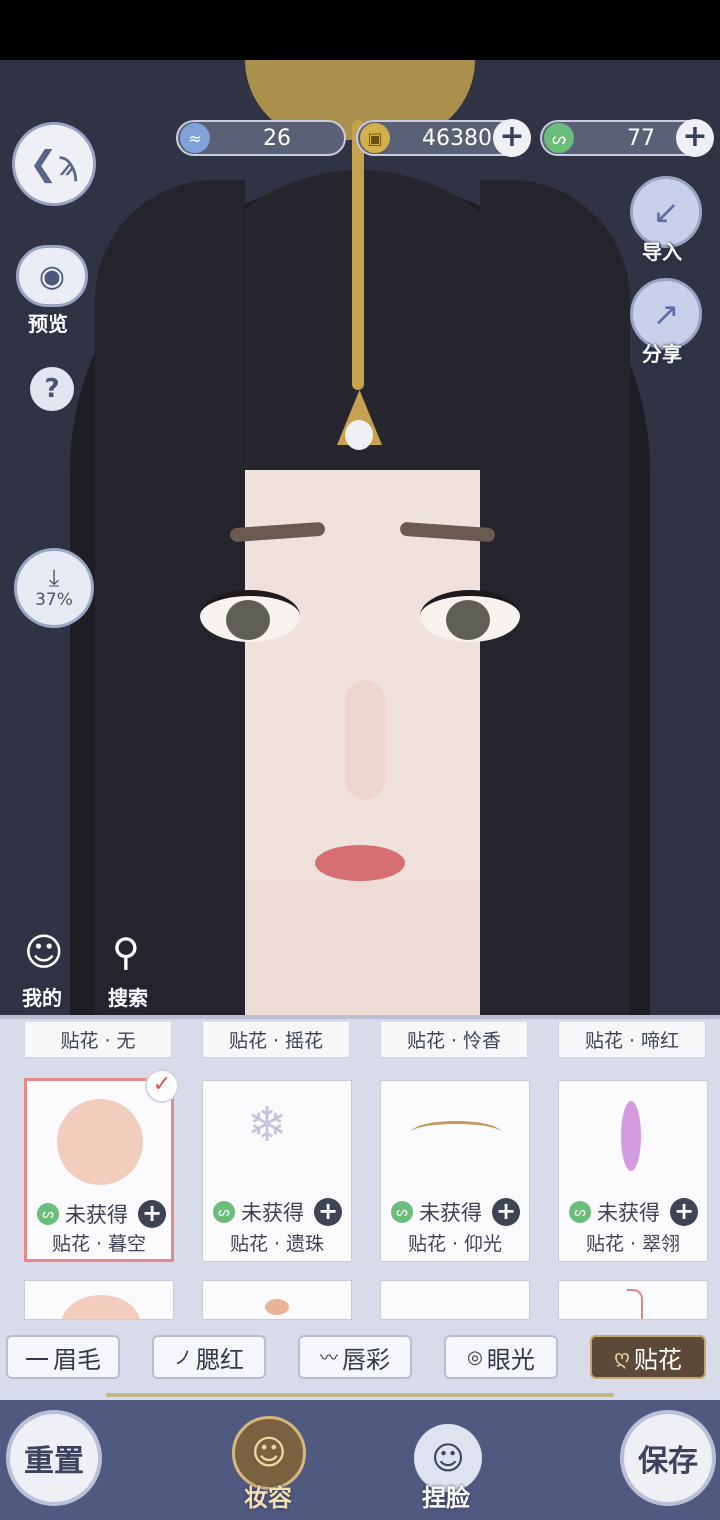 This screenshot has width=720, height=1520. Describe the element at coordinates (128, 998) in the screenshot. I see `search-label: 搜索` at that location.